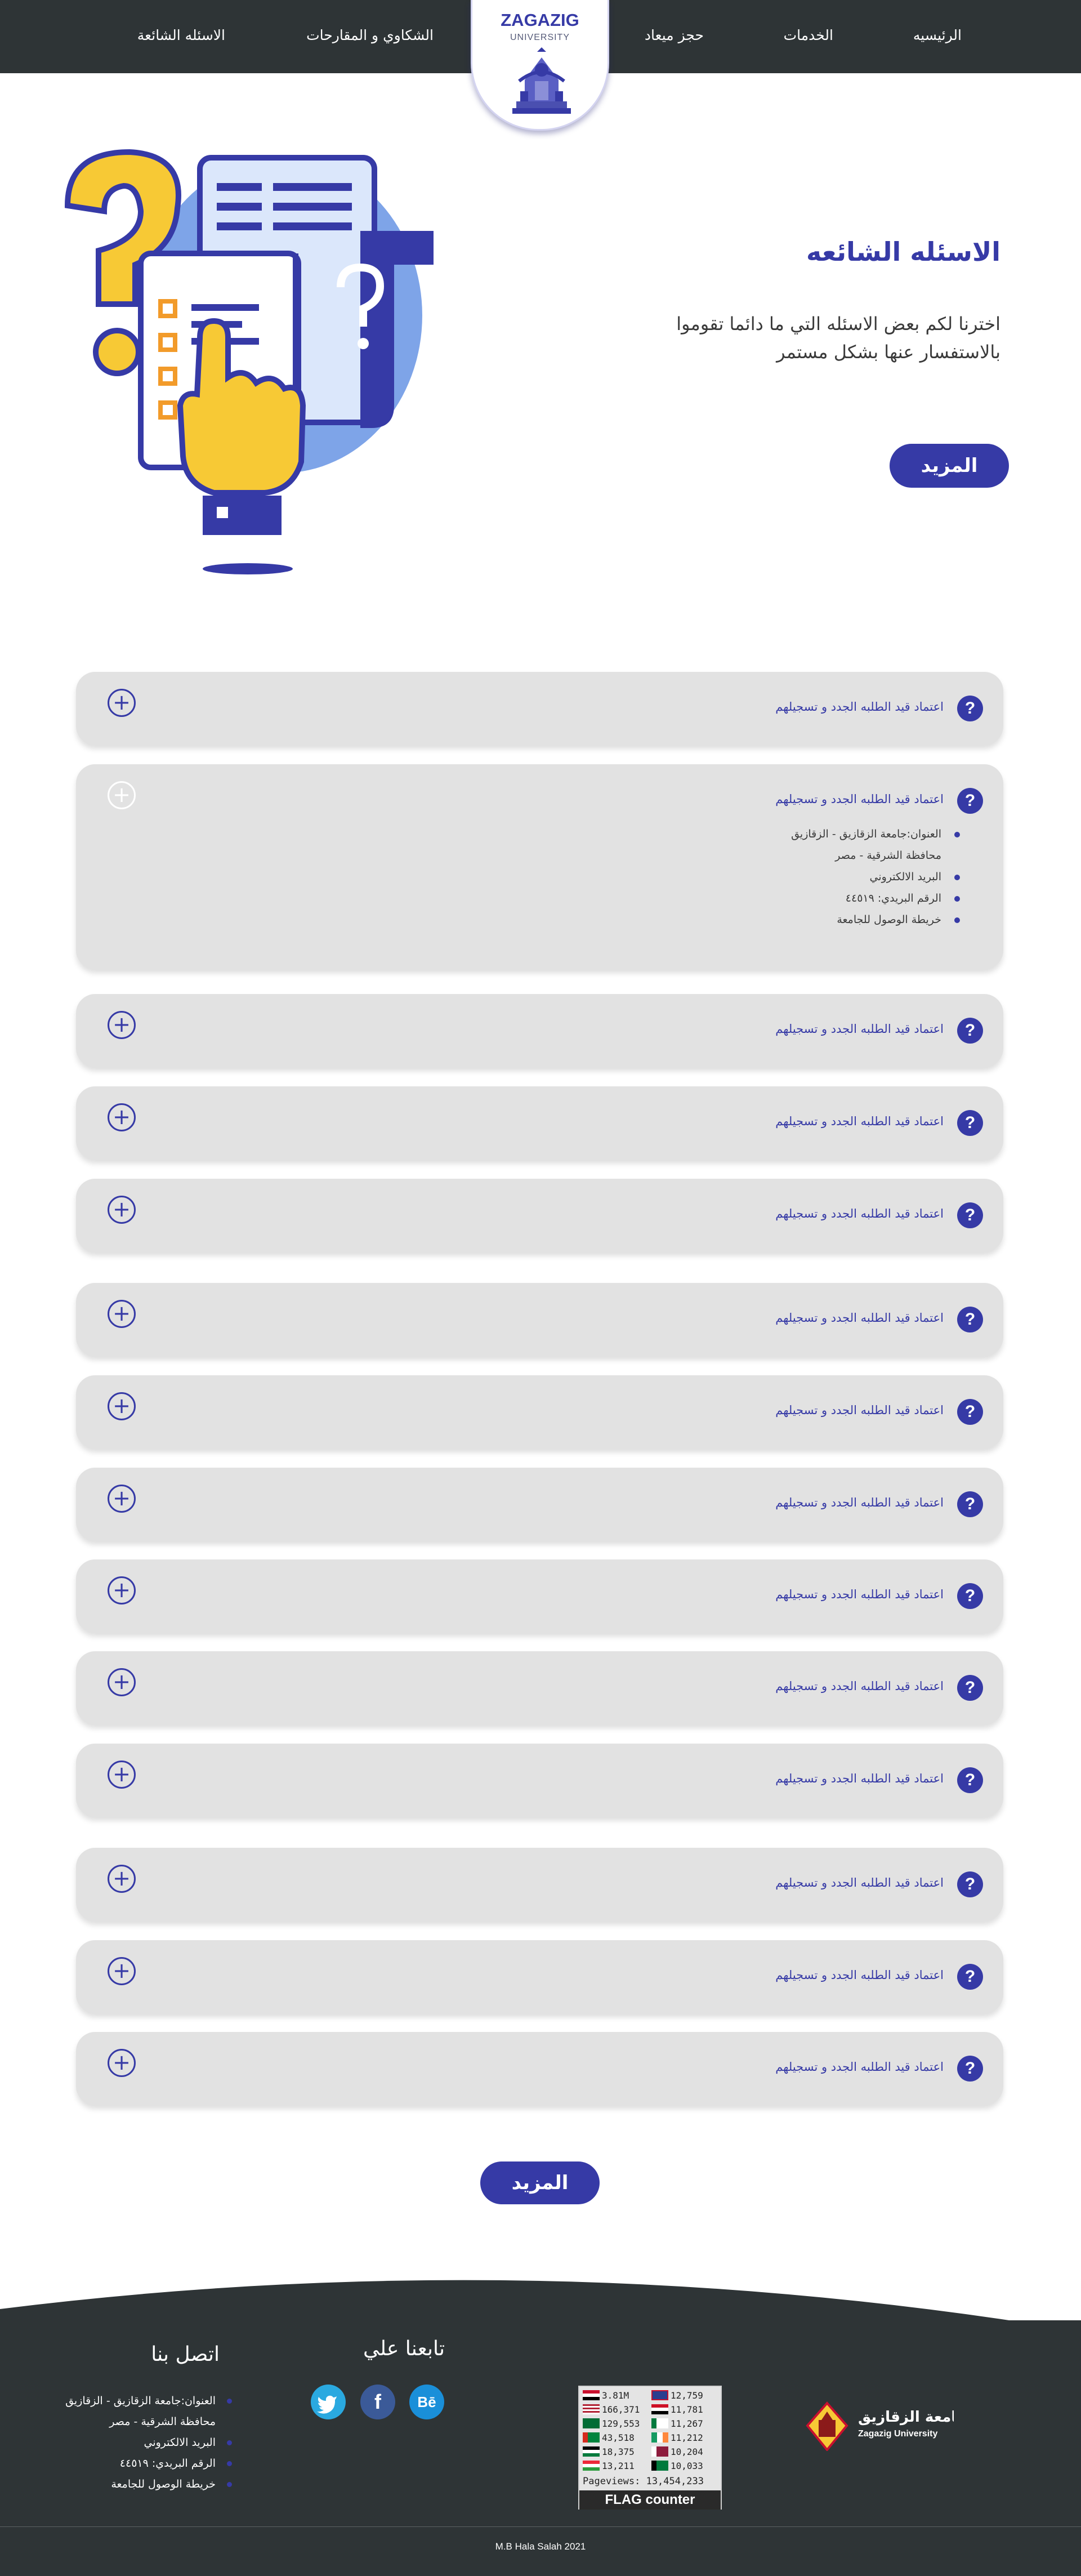 The width and height of the screenshot is (1081, 2576). Describe the element at coordinates (591, 2437) in the screenshot. I see `flag-uae-icon` at that location.